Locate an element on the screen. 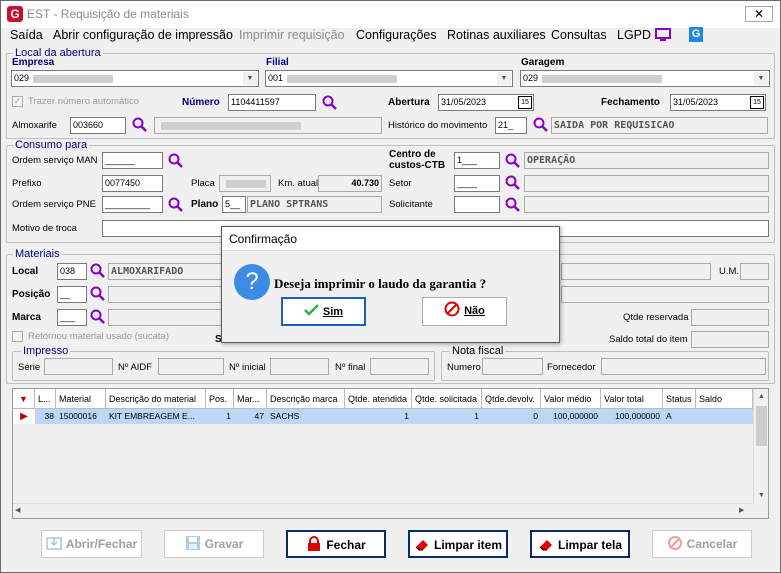 The height and width of the screenshot is (573, 781). grid-header: Qtde. atendida is located at coordinates (378, 399).